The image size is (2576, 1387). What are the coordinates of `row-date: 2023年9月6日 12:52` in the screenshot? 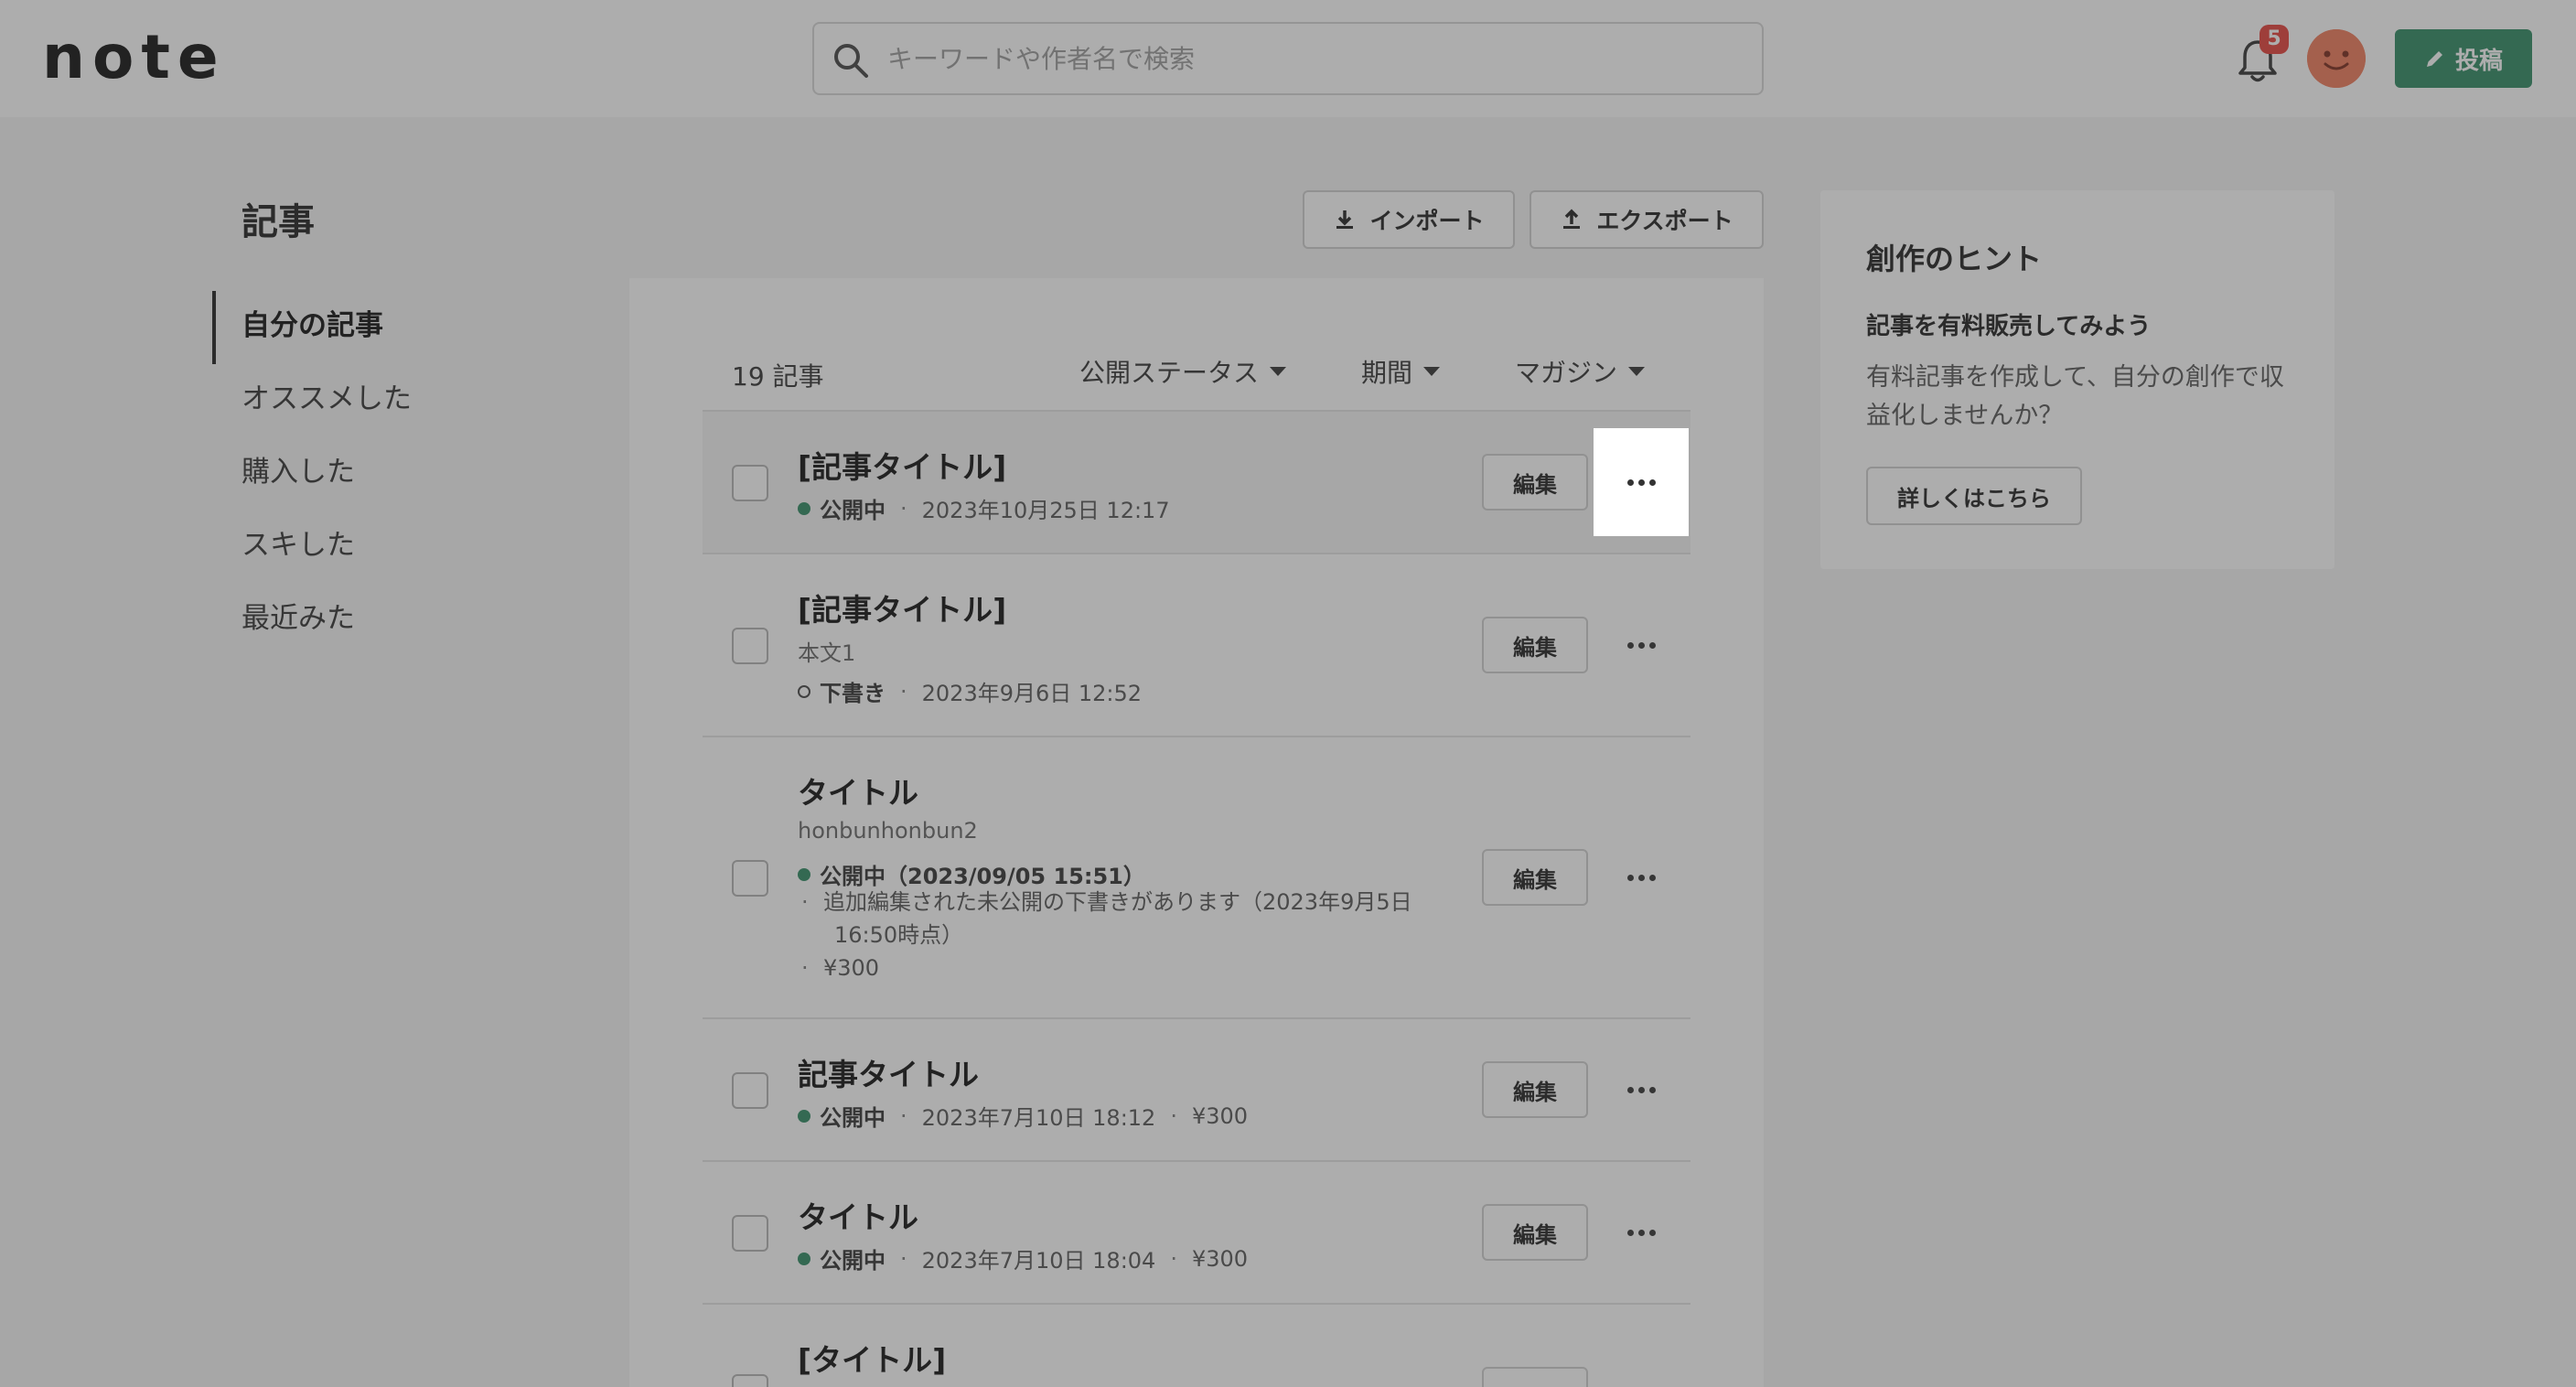 It's located at (1032, 693).